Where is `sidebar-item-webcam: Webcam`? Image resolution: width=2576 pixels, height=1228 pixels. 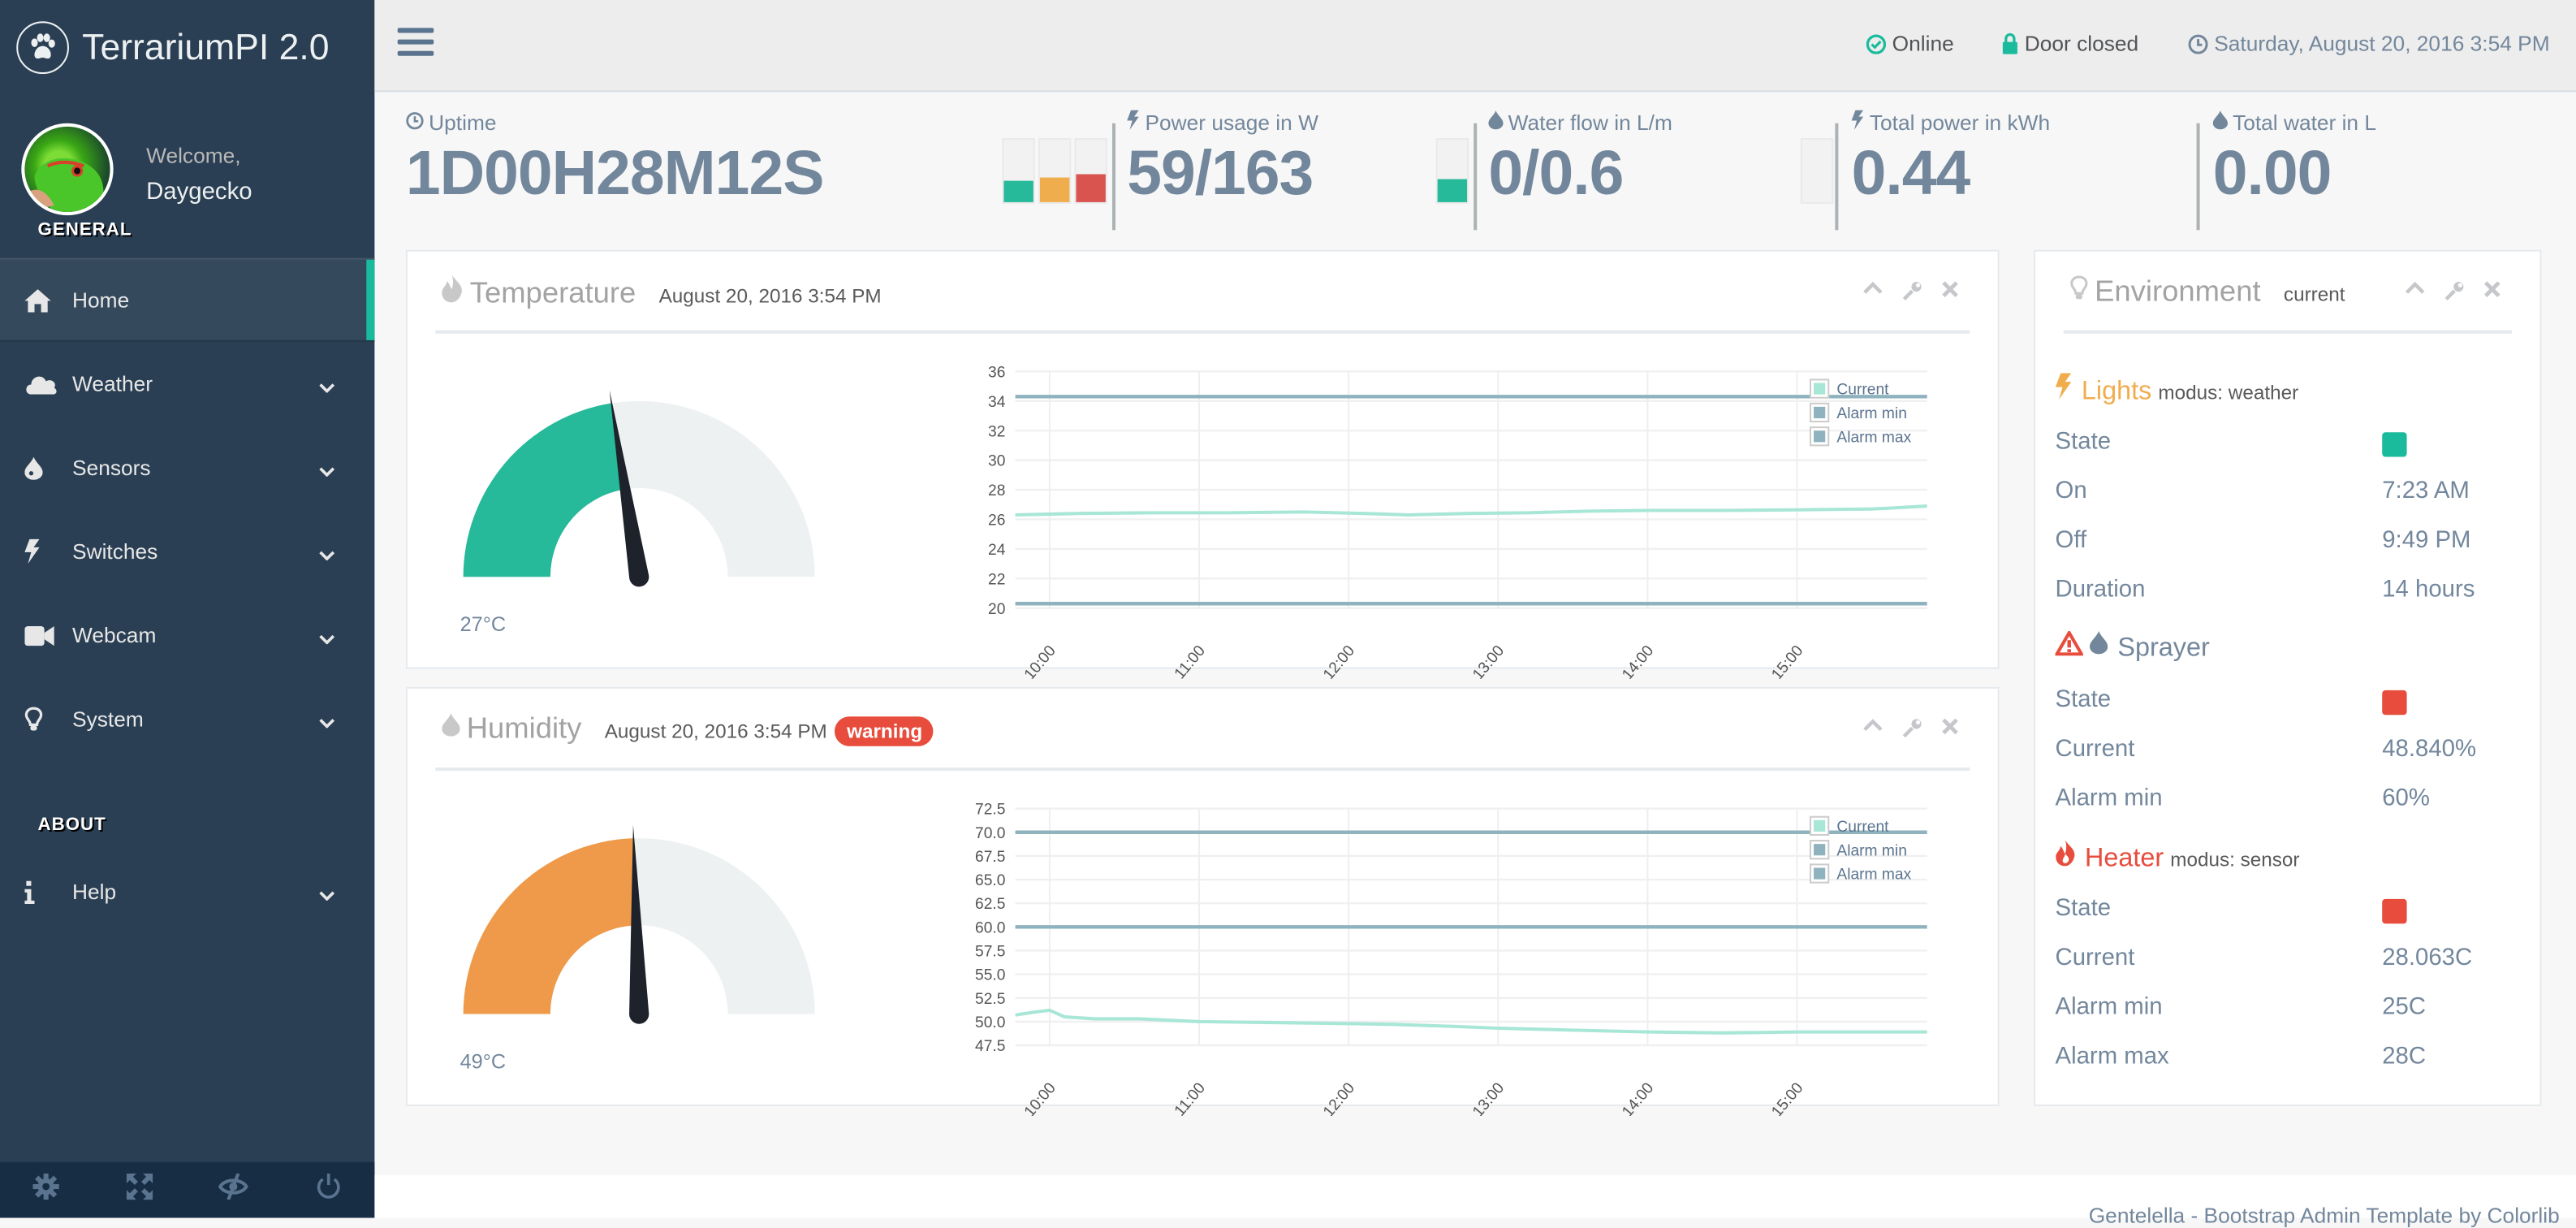
sidebar-item-webcam: Webcam is located at coordinates (187, 636).